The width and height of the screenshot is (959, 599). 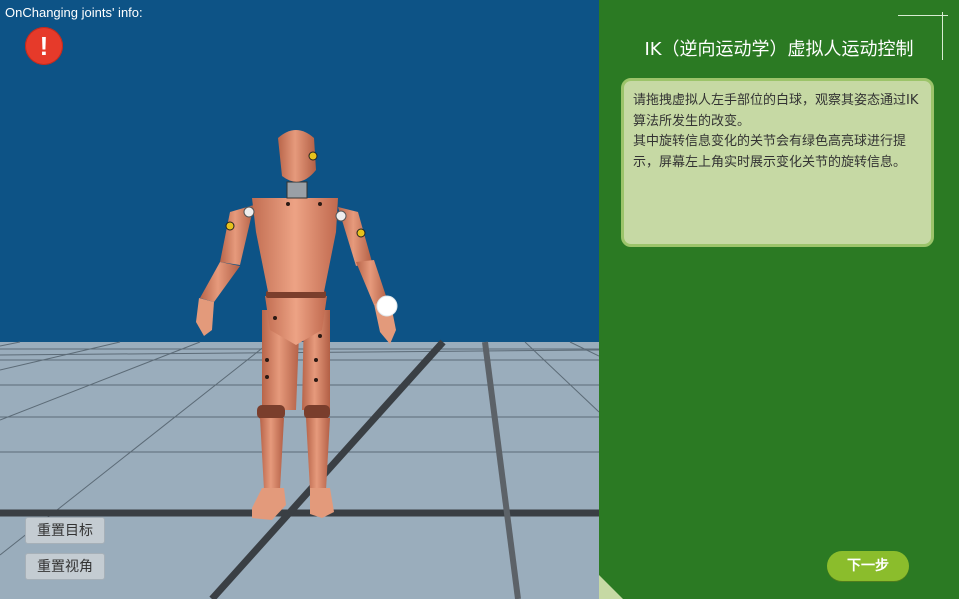 I want to click on ik-target-sphere, so click(x=387, y=306).